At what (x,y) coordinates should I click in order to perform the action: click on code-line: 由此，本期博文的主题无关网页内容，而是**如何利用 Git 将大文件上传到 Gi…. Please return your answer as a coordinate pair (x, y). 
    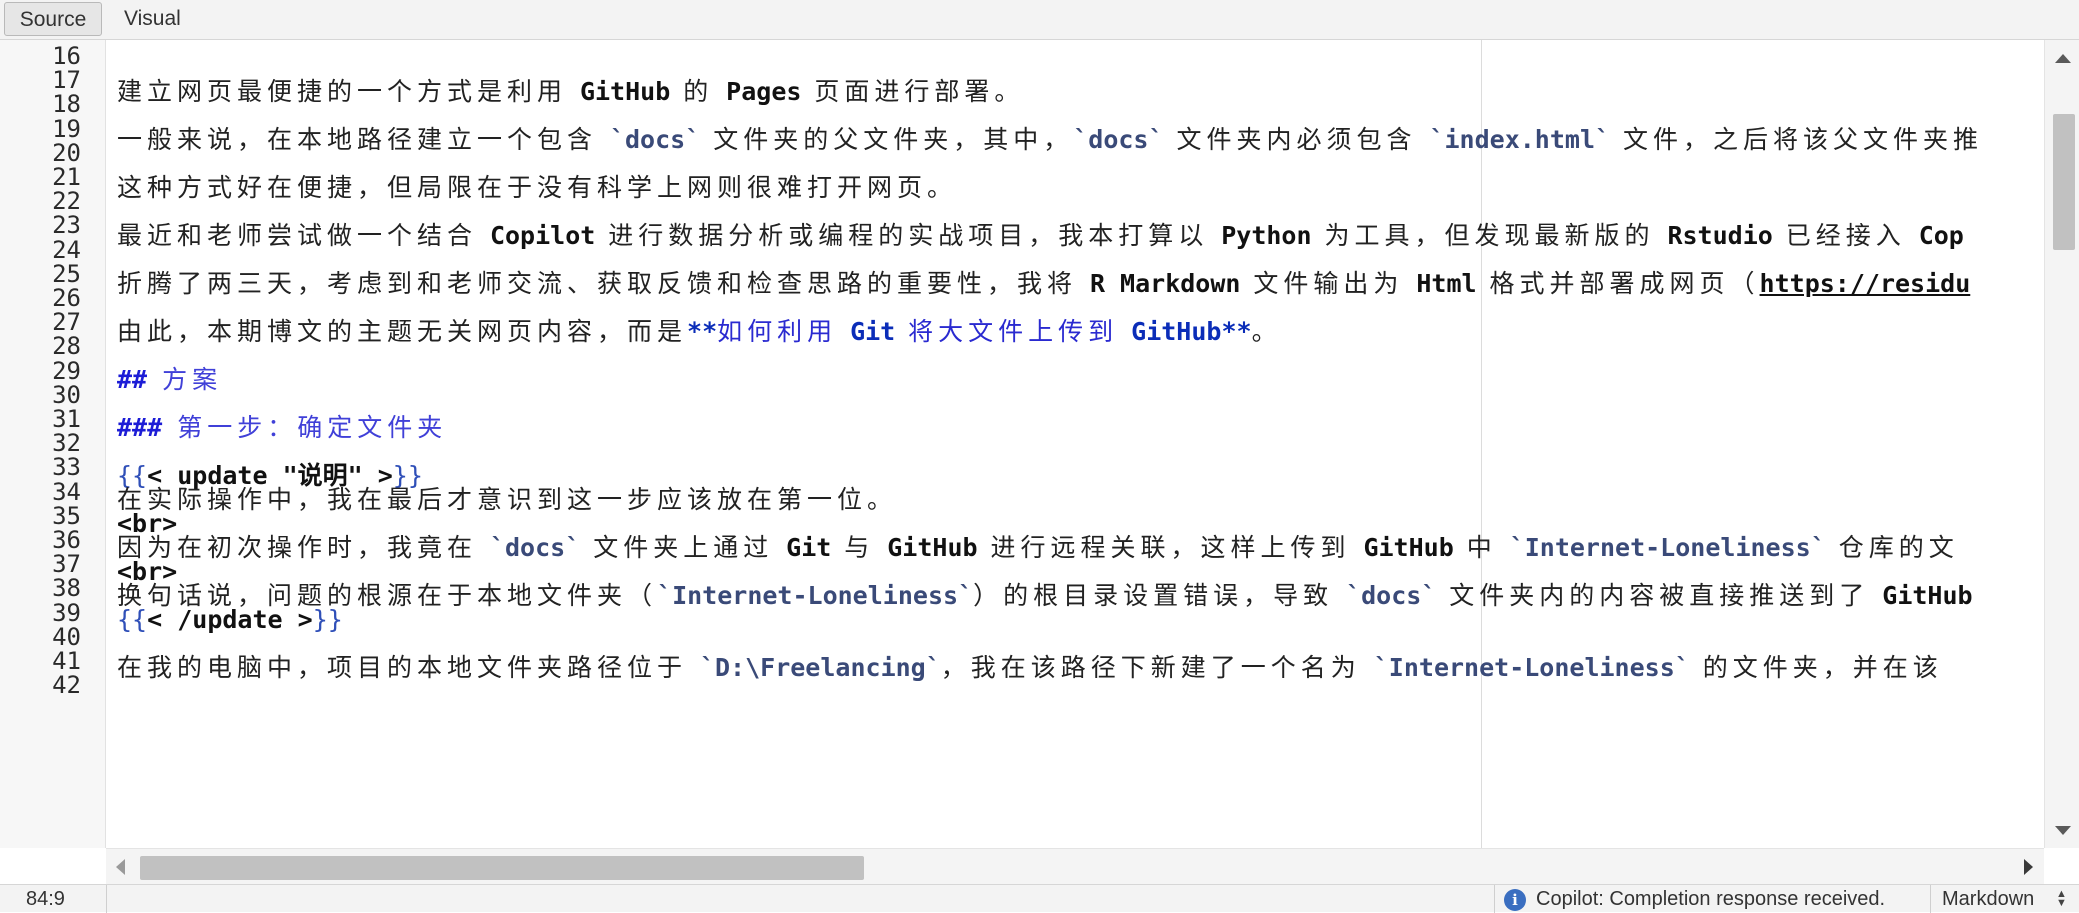
    Looking at the image, I should click on (699, 331).